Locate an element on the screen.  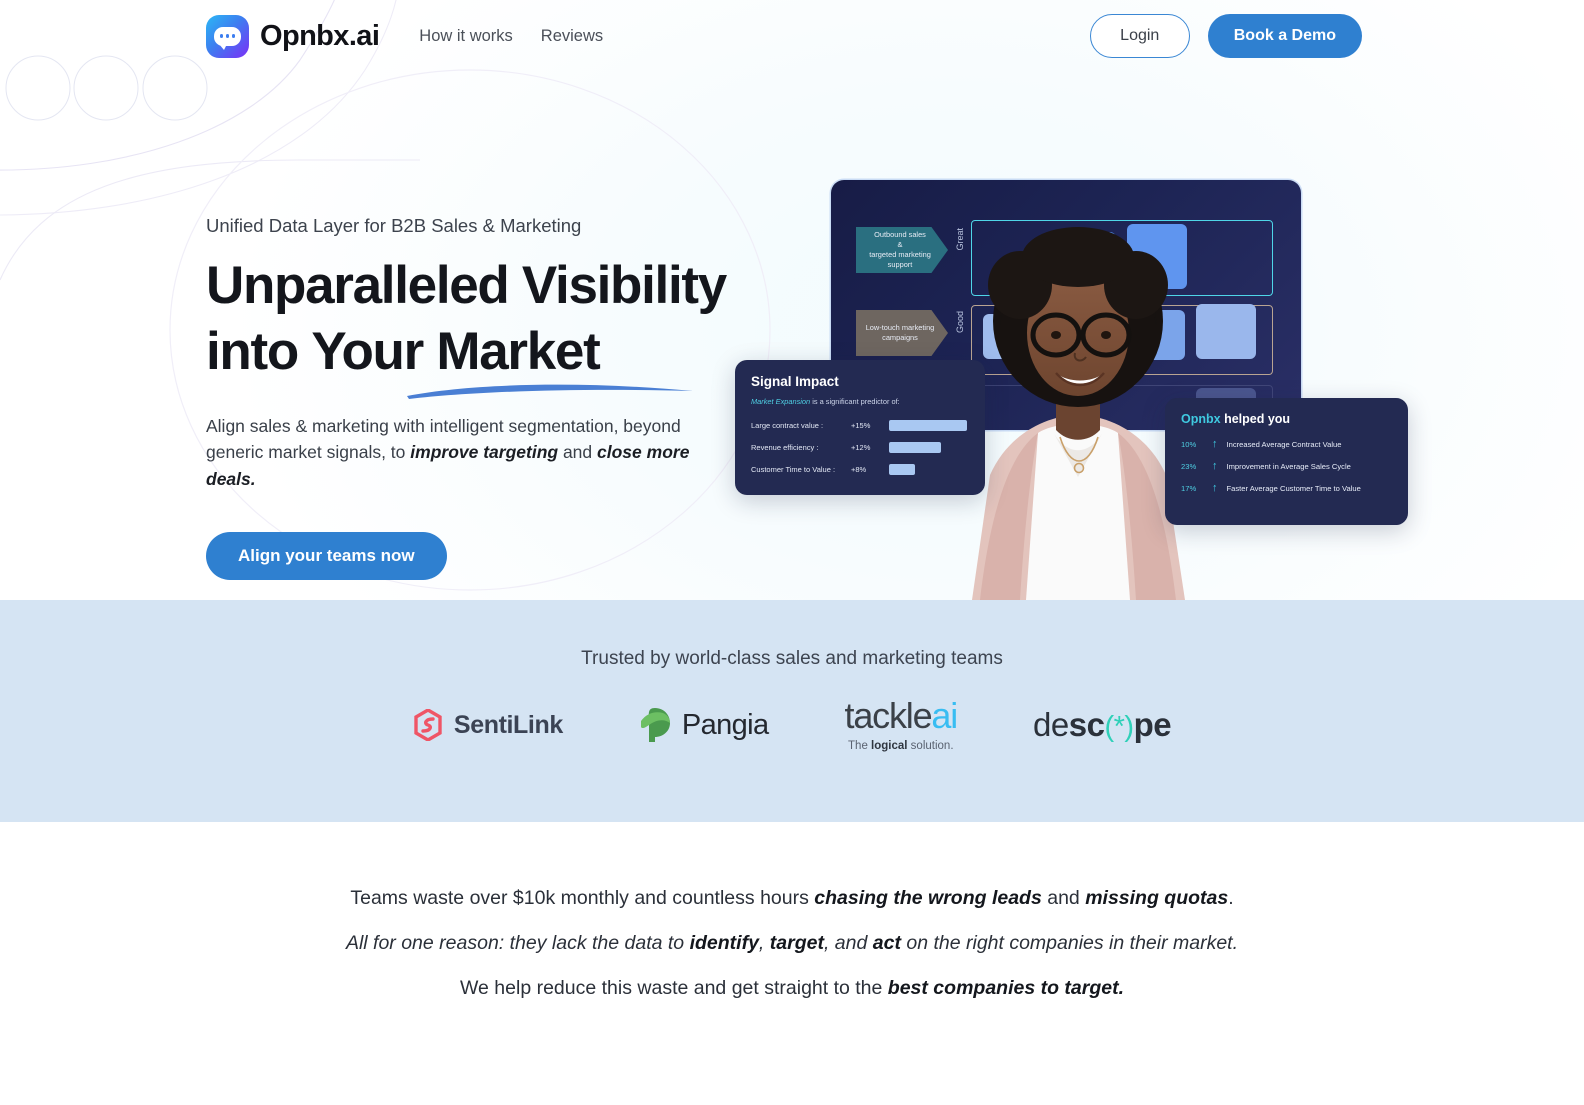
signal-row-value: +15% is located at coordinates (861, 425).